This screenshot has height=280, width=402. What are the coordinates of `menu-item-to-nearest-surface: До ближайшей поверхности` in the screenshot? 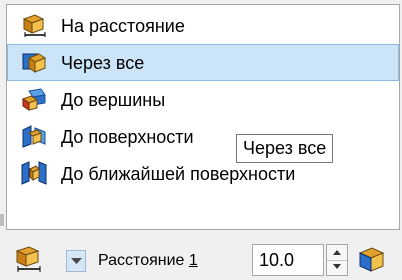 It's located at (203, 173).